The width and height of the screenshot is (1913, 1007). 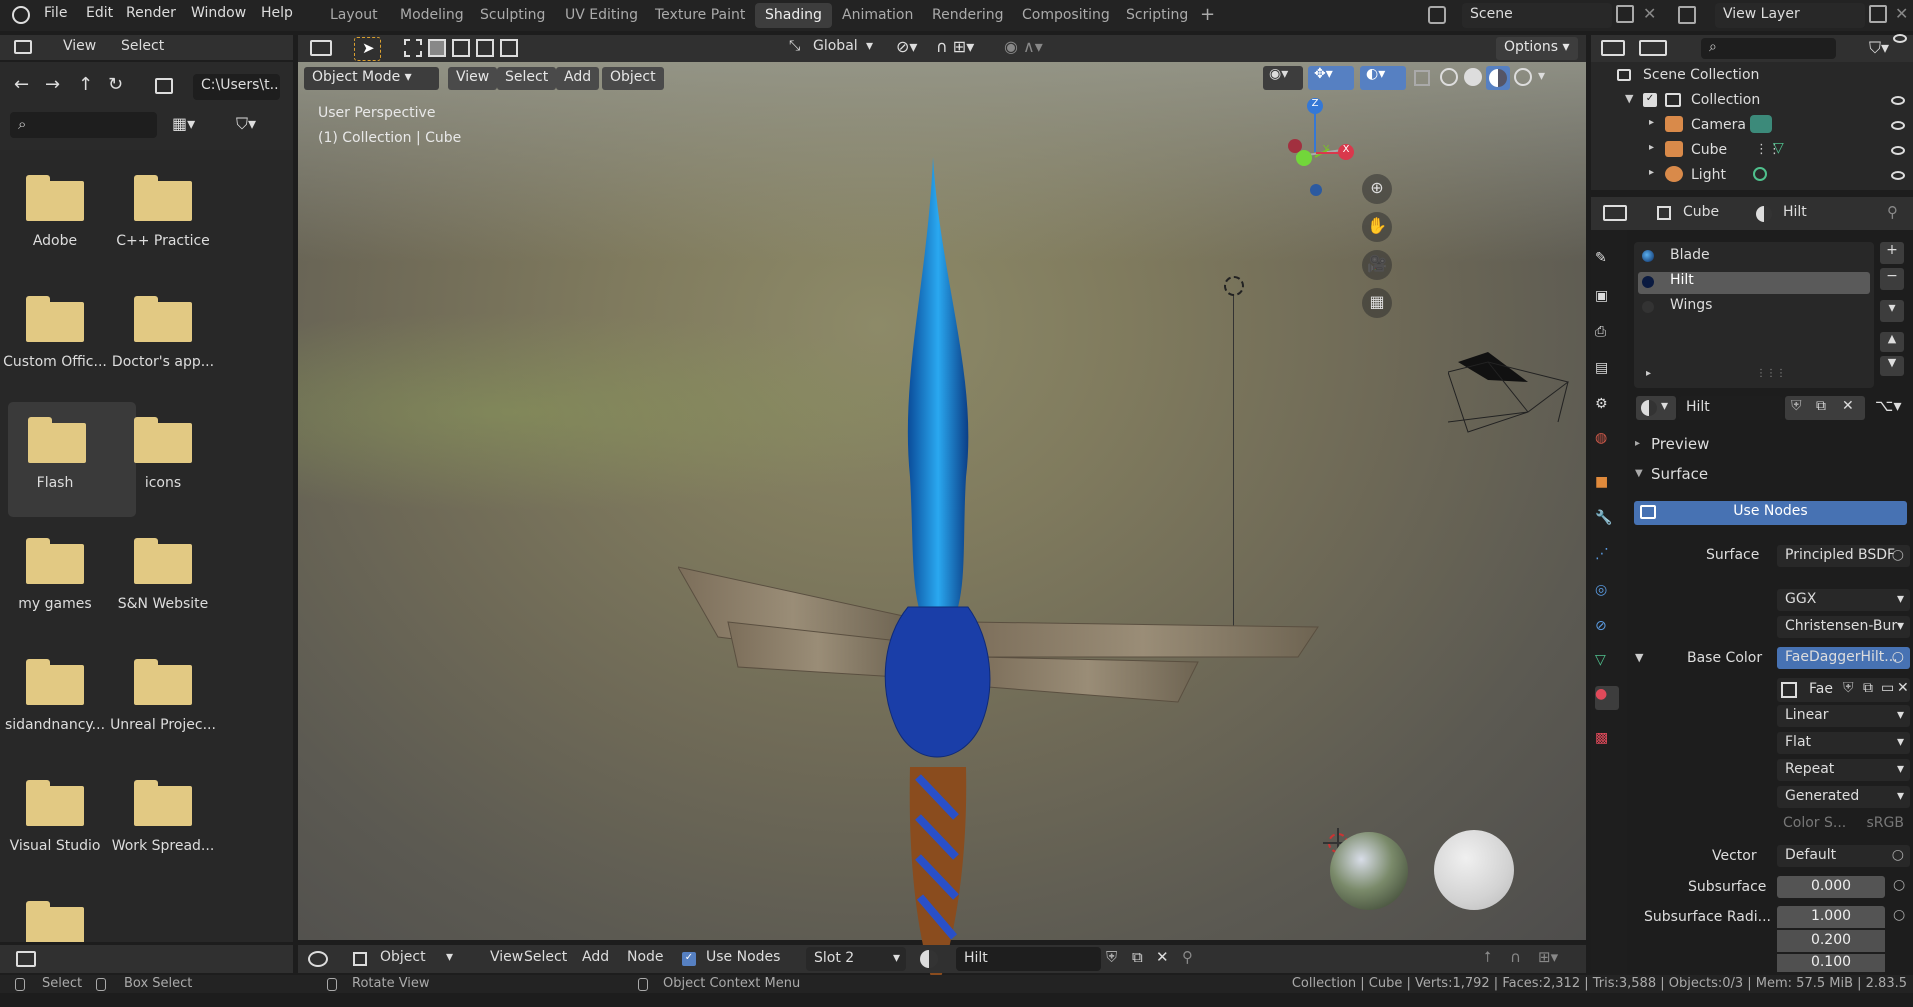 What do you see at coordinates (1377, 189) in the screenshot?
I see `zoom-icon: ⊕` at bounding box center [1377, 189].